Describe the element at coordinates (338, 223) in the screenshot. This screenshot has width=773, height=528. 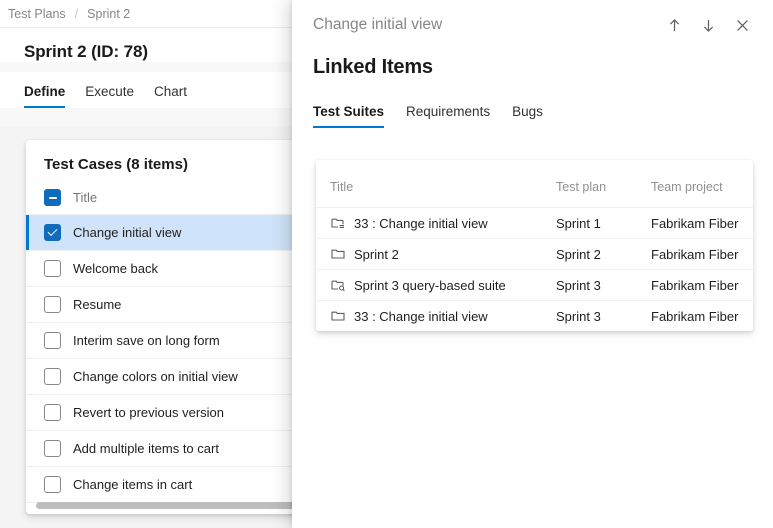
I see `static-suite-icon` at that location.